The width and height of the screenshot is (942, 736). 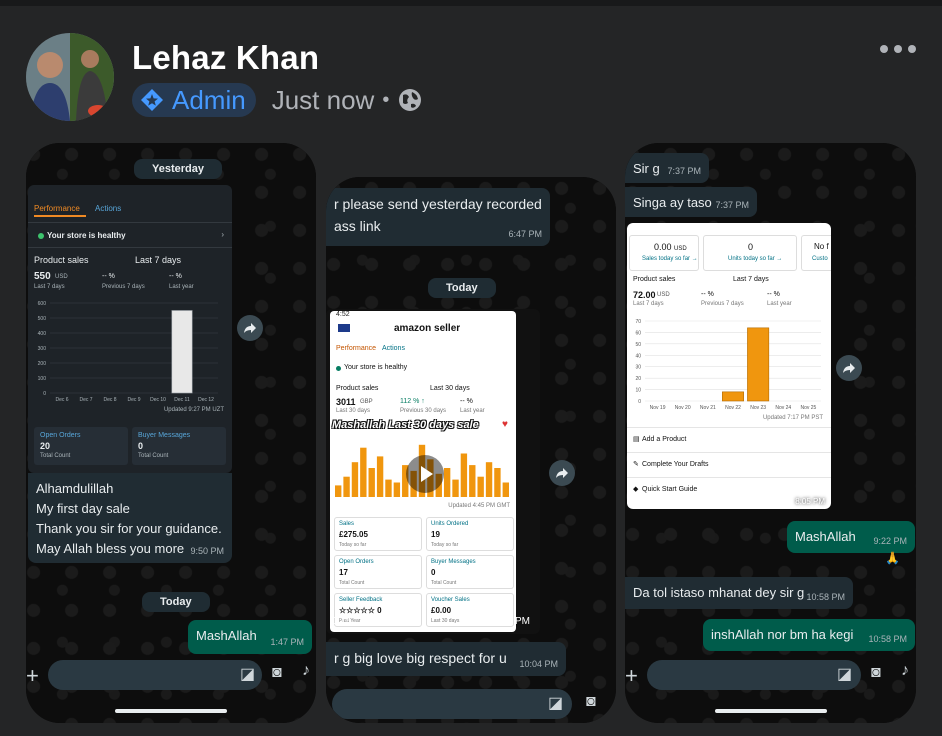 What do you see at coordinates (435, 534) in the screenshot?
I see `metric-value: 19` at bounding box center [435, 534].